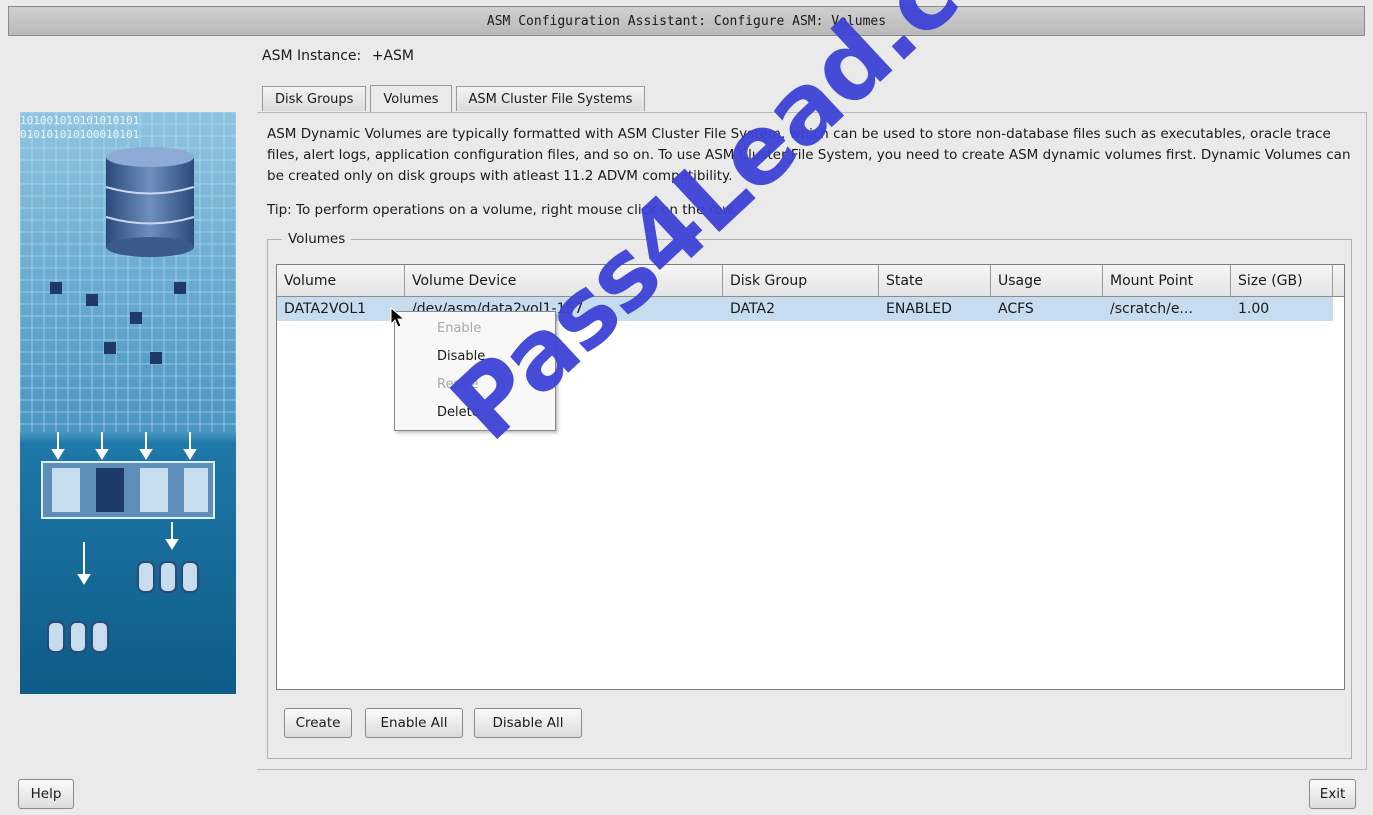 This screenshot has width=1373, height=815. Describe the element at coordinates (46, 794) in the screenshot. I see `help-button: Help` at that location.